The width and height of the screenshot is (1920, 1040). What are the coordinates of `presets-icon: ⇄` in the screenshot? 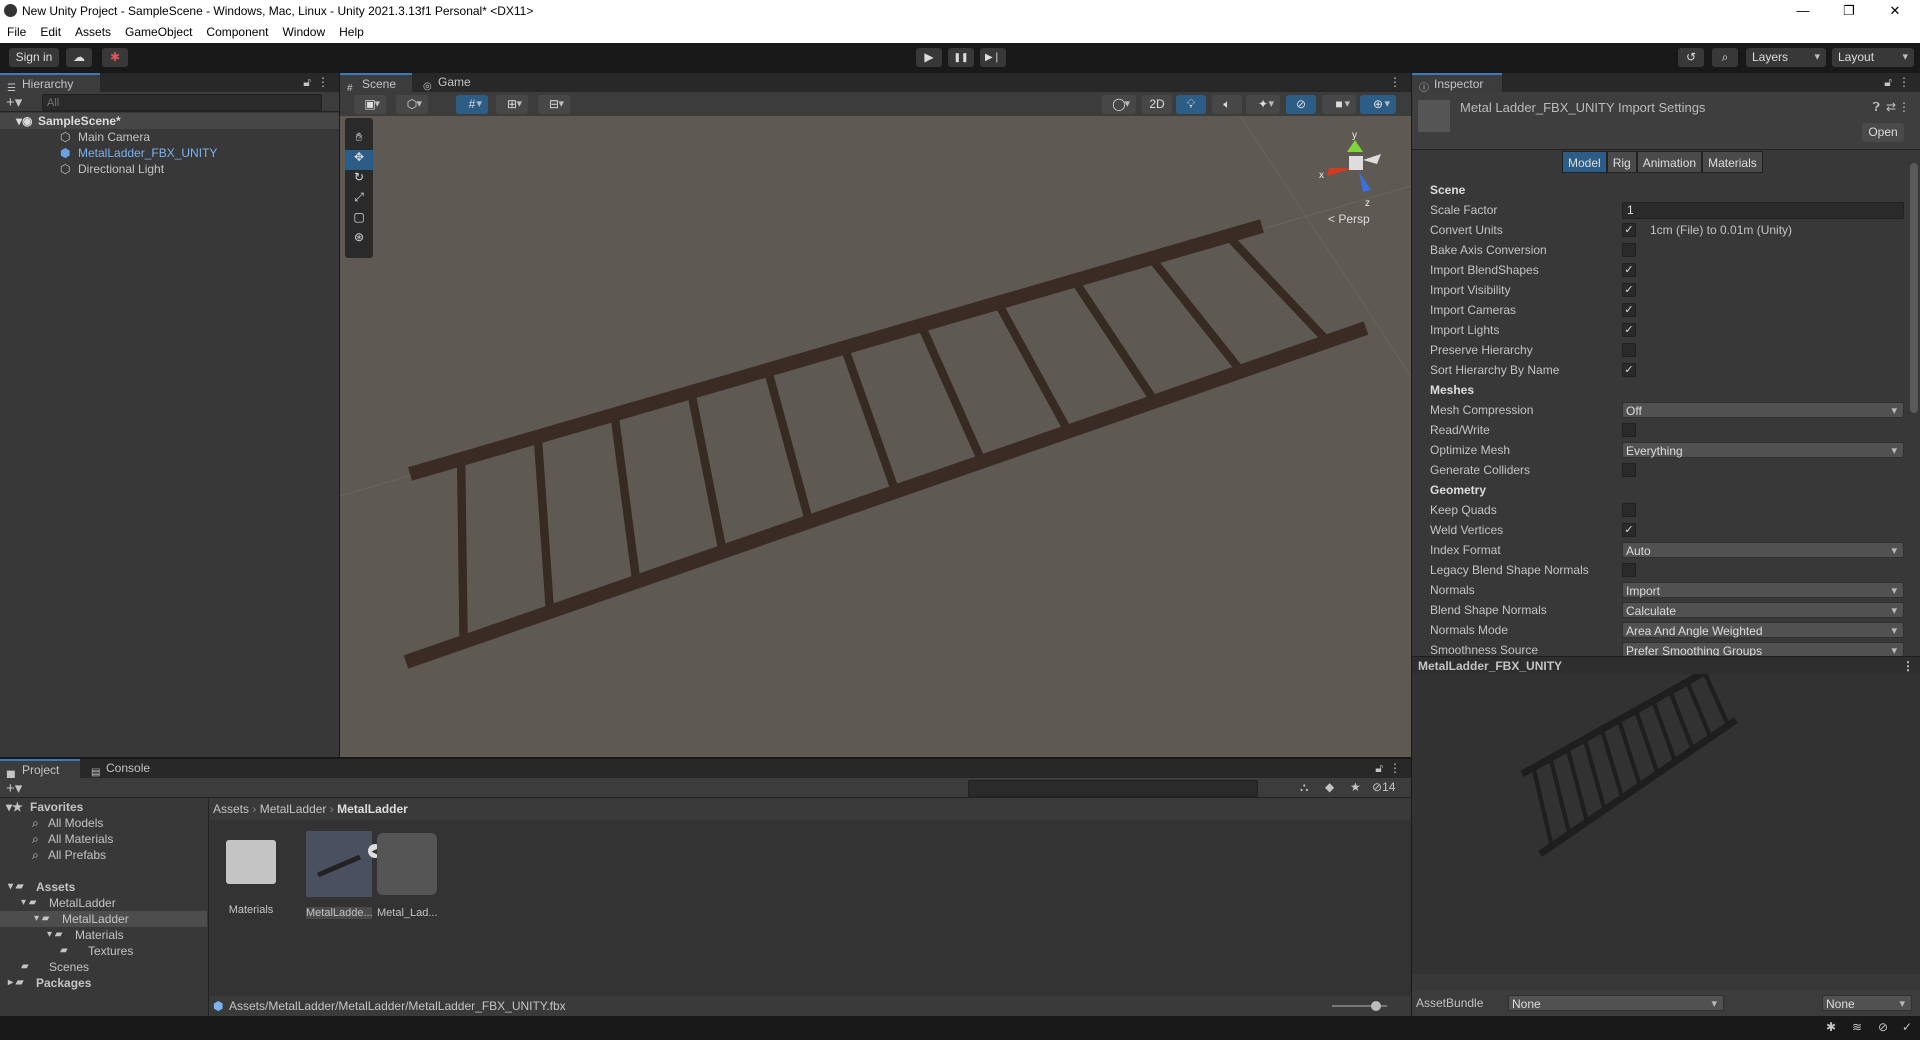 It's located at (1891, 107).